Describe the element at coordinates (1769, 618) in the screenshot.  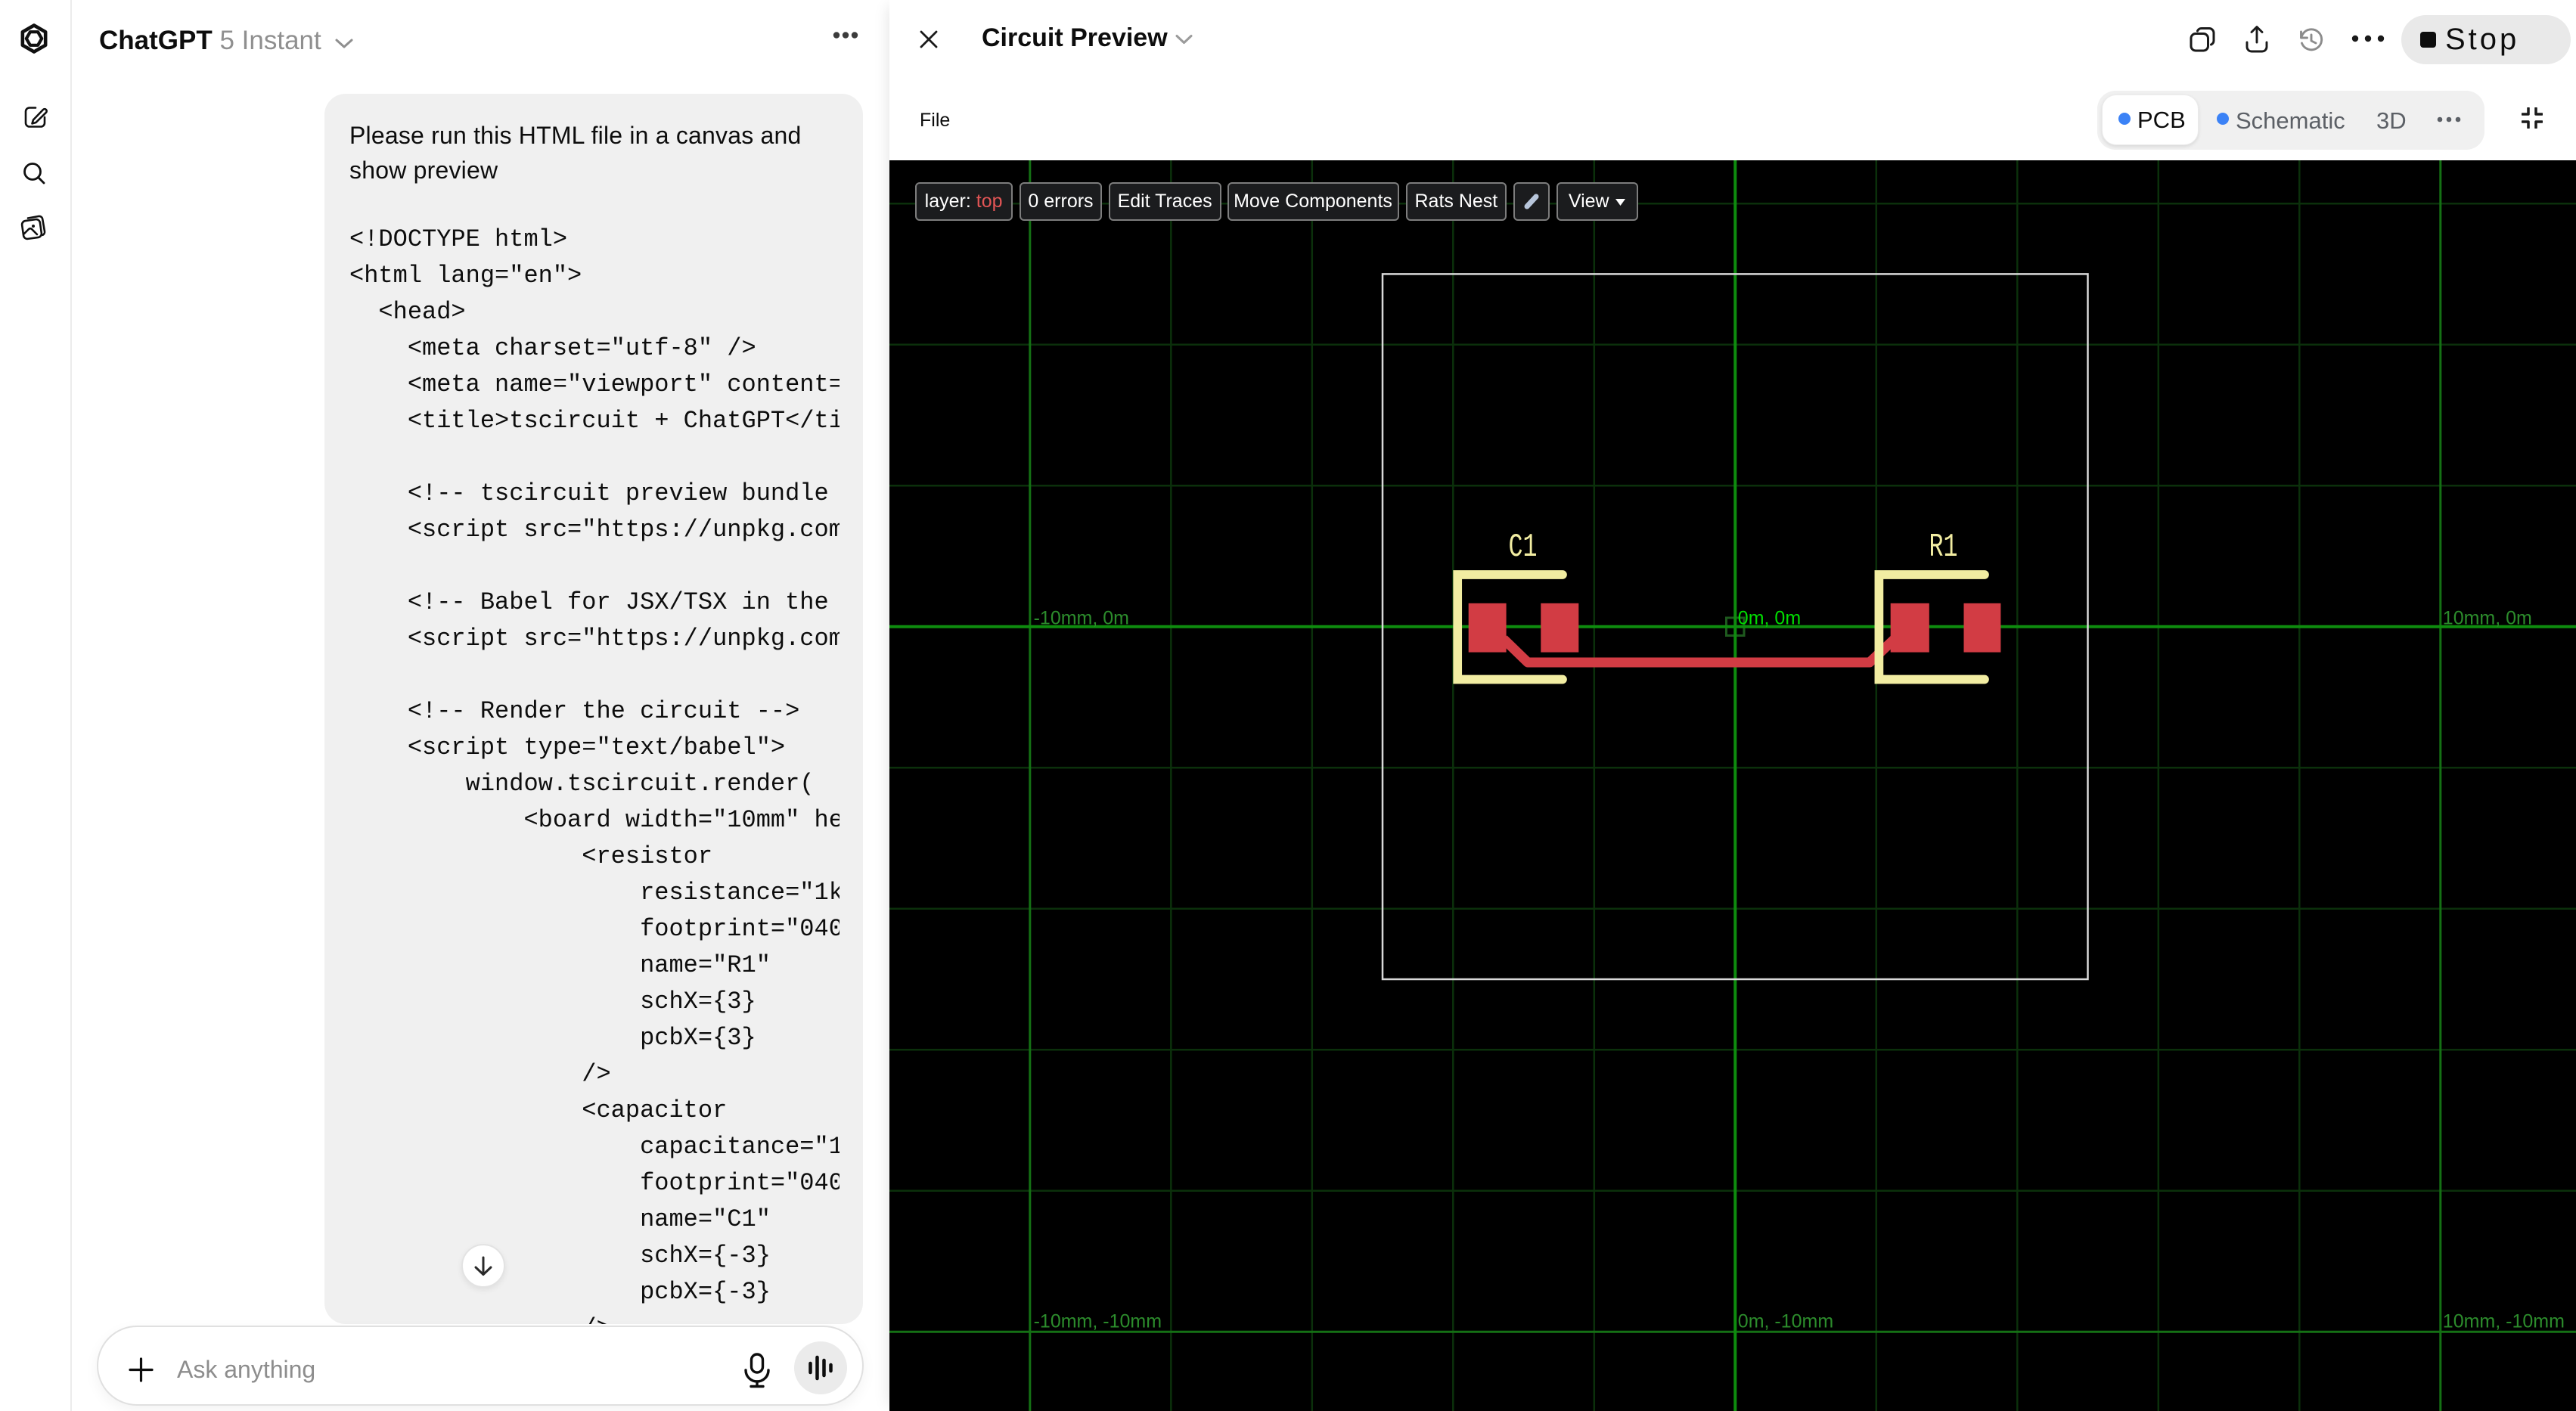
I see `svg-text: 0m, 0m` at that location.